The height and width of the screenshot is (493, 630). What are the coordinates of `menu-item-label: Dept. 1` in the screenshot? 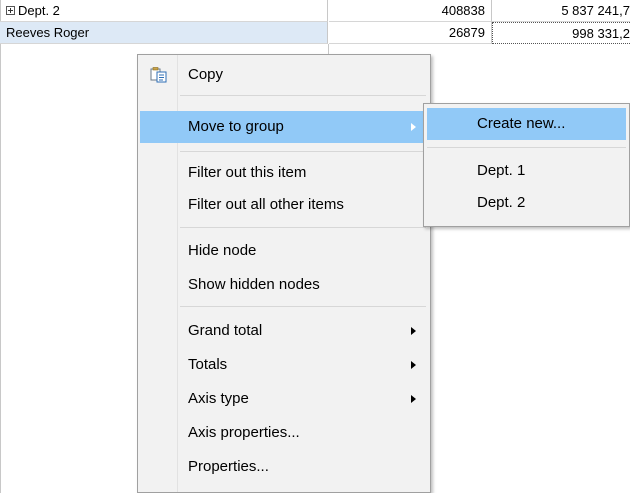 It's located at (501, 170).